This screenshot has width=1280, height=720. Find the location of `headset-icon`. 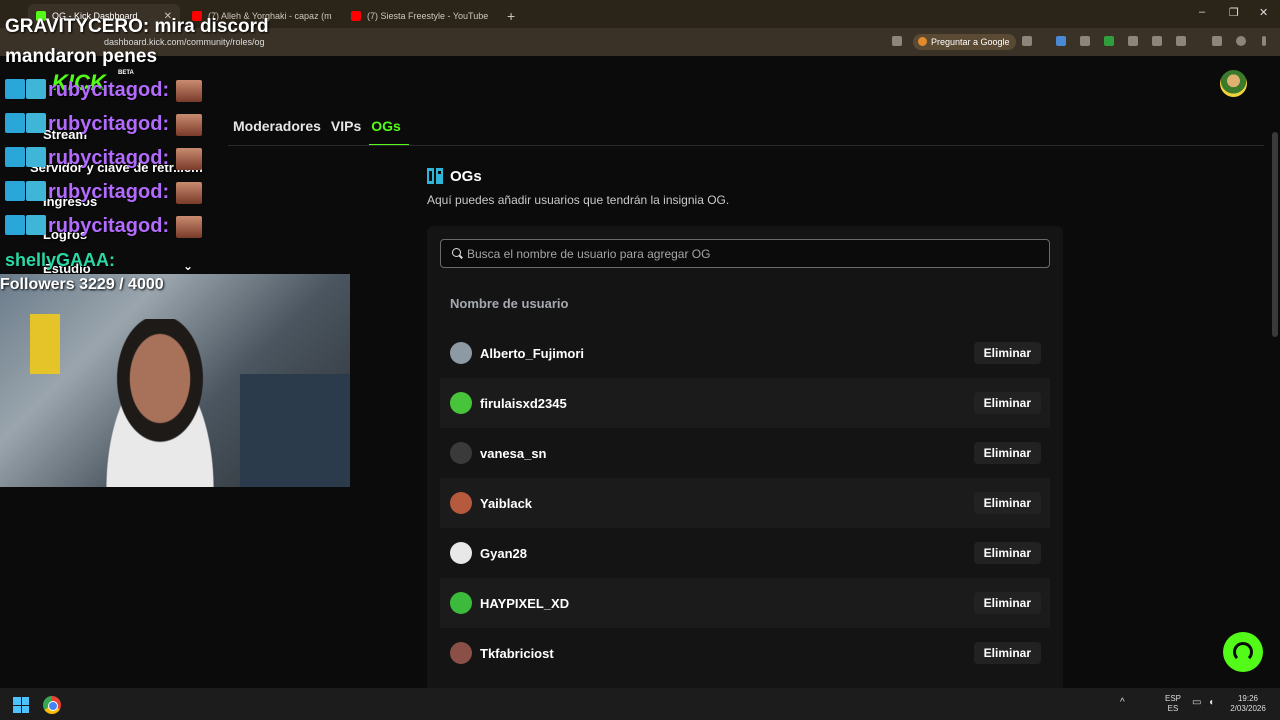

headset-icon is located at coordinates (1243, 652).